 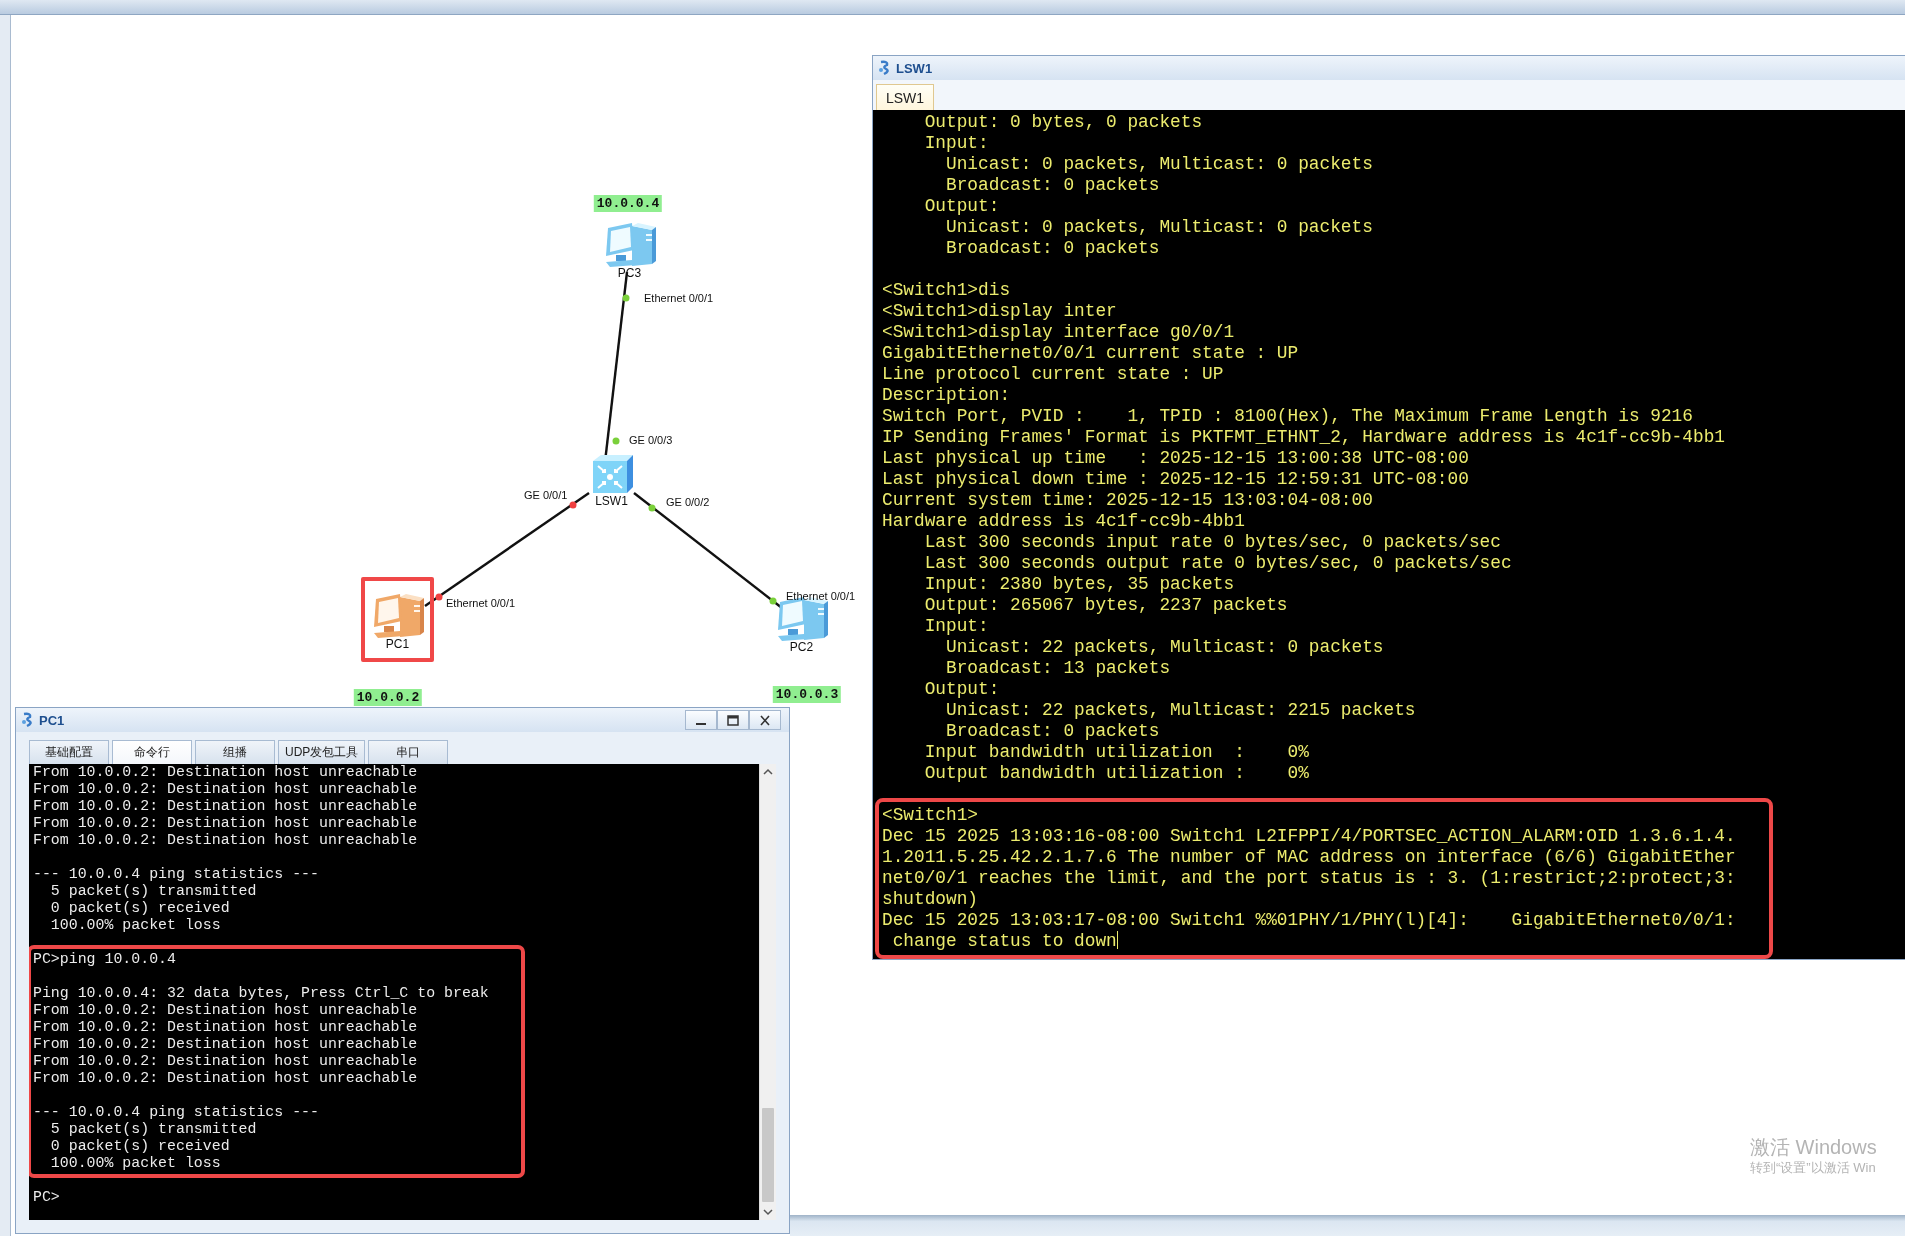 I want to click on tab: 基础配置, so click(x=69, y=752).